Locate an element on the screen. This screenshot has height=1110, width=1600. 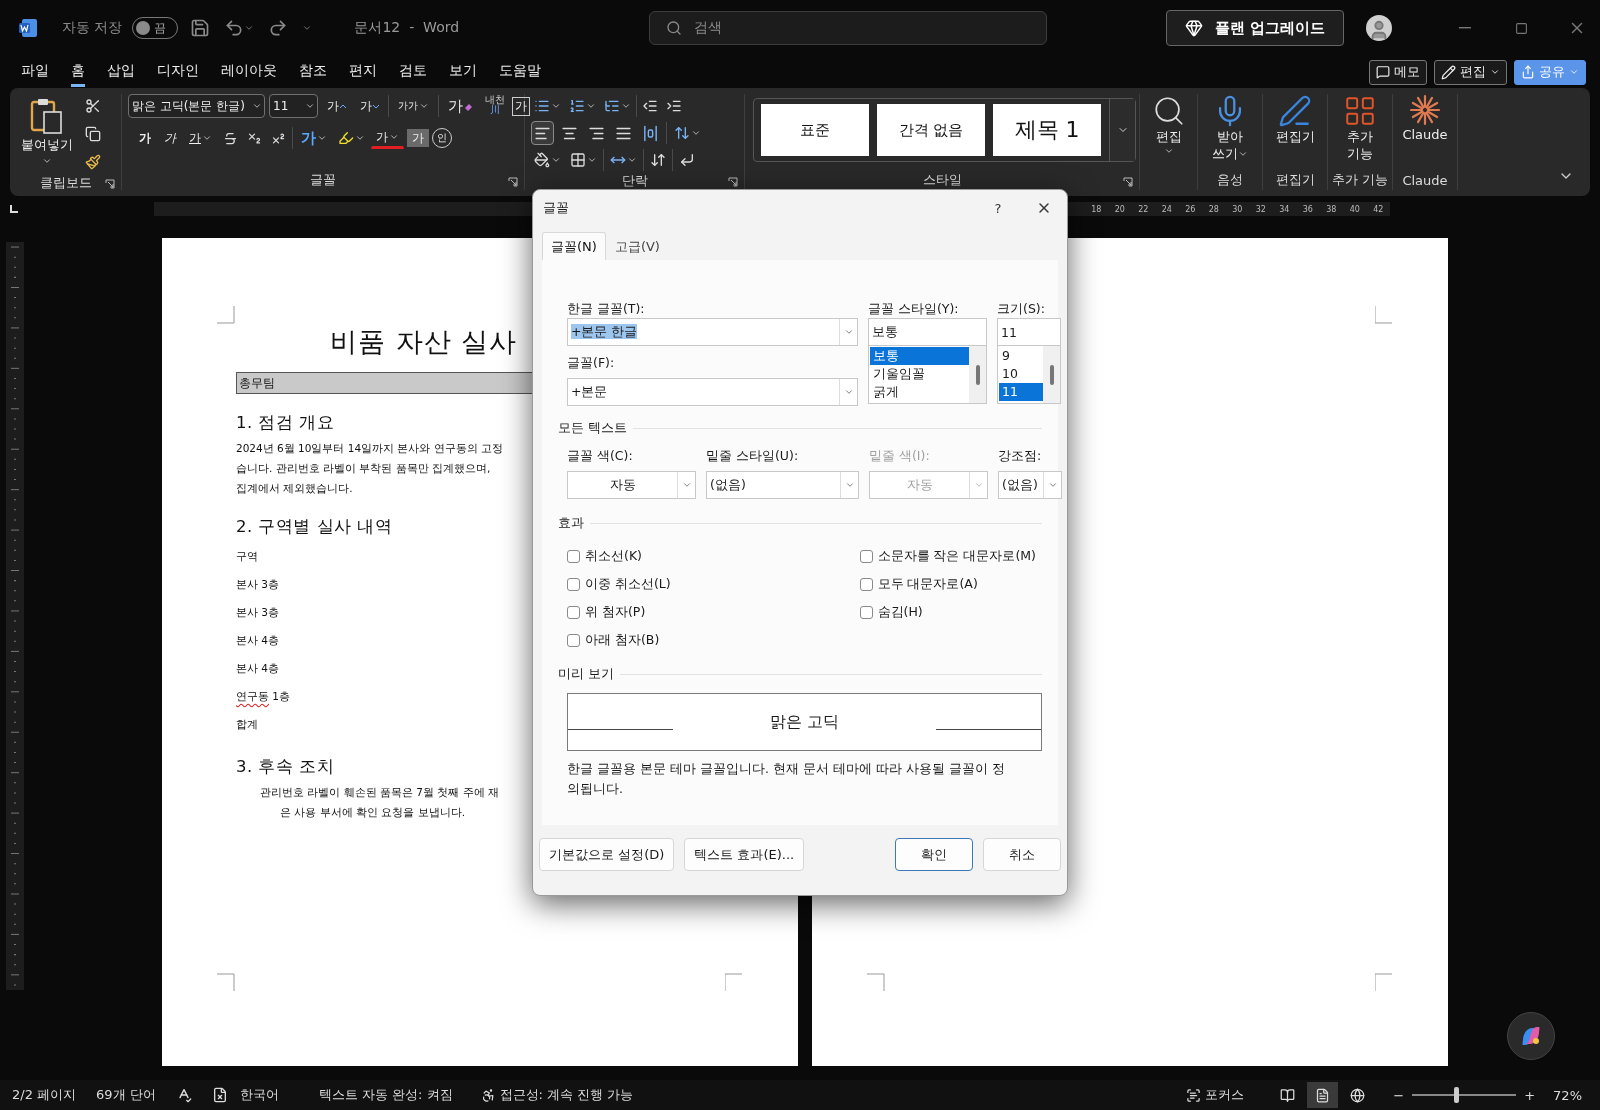
text-effect-button: 가 is located at coordinates (314, 138).